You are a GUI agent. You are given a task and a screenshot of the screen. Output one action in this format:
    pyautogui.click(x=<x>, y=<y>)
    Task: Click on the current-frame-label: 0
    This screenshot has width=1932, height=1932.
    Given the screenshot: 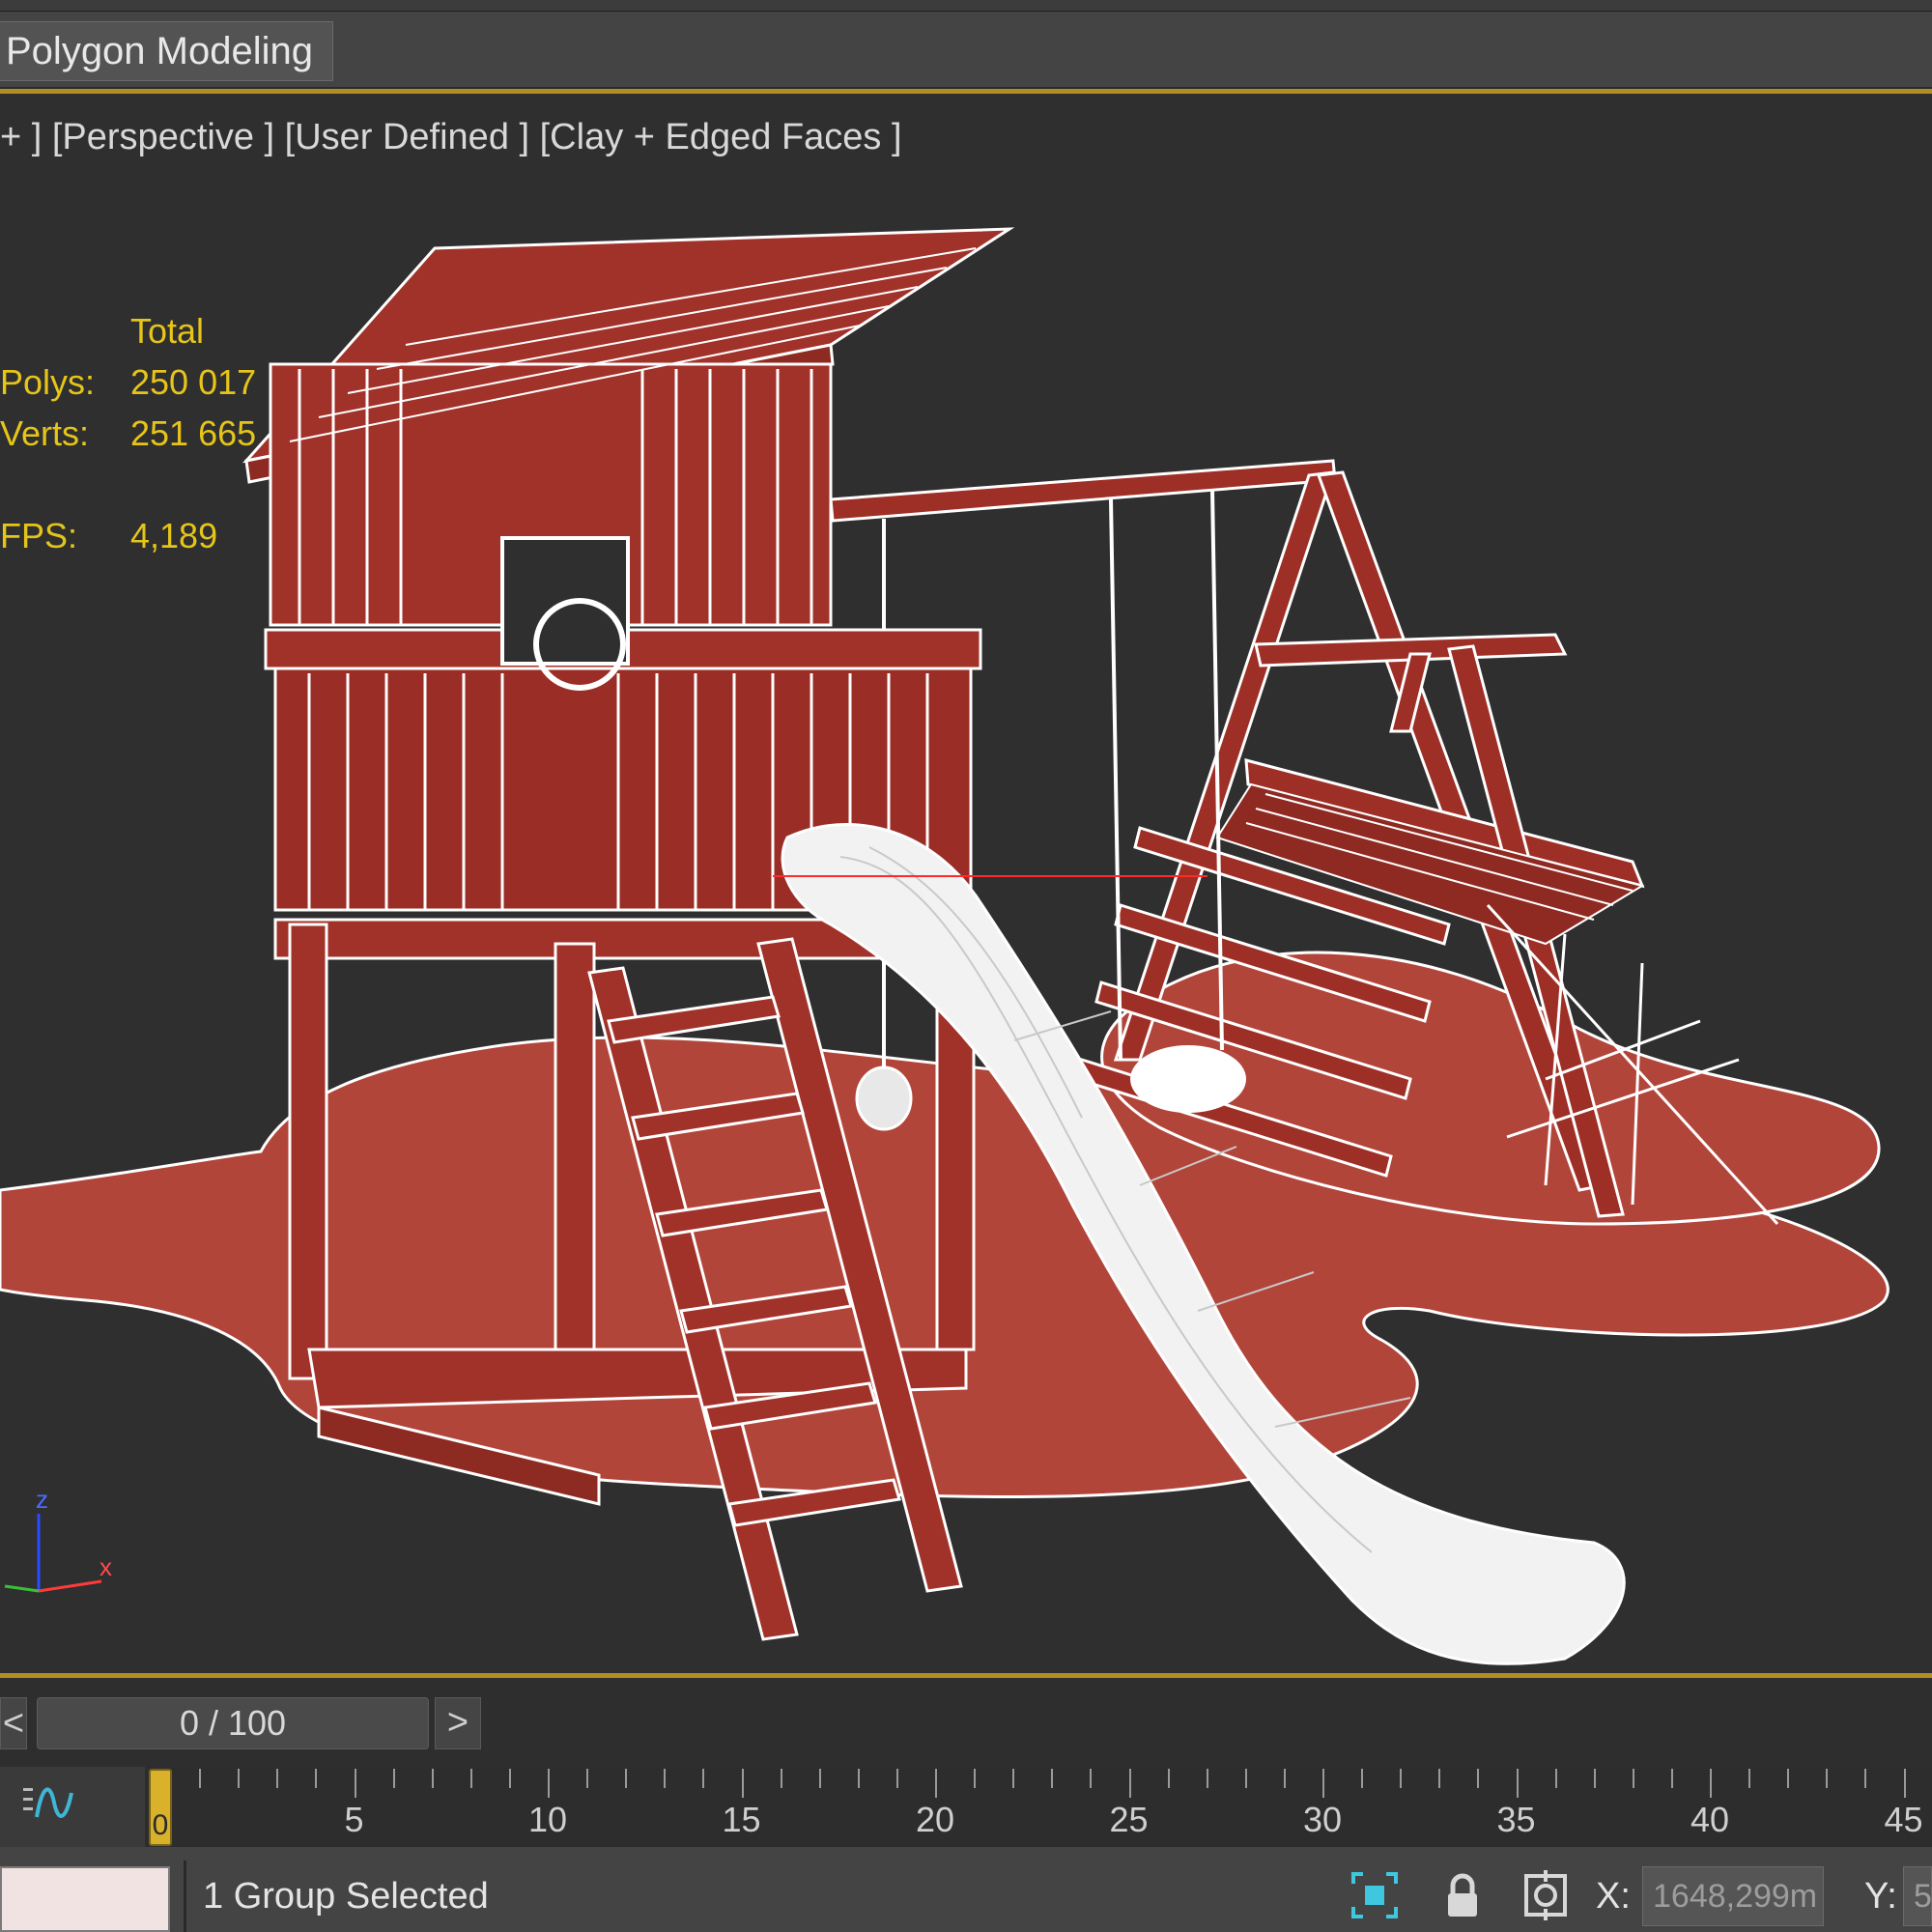 What is the action you would take?
    pyautogui.click(x=160, y=1825)
    